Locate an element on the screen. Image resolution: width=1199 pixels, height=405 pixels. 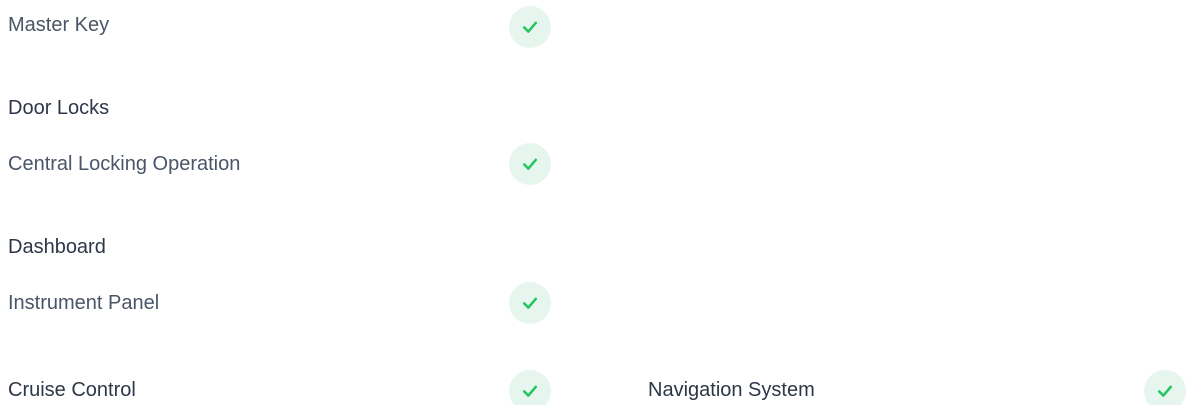
item-label-instrument-panel: Instrument Panel is located at coordinates (84, 303).